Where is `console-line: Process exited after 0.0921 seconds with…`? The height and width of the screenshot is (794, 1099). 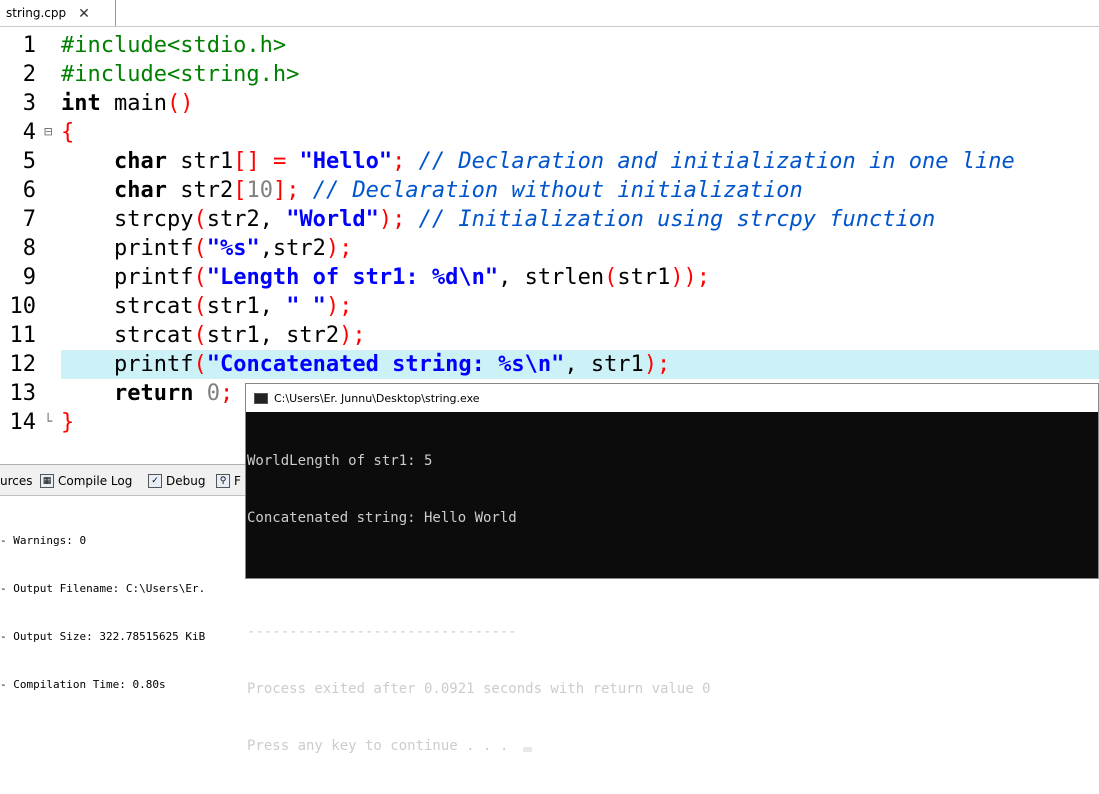 console-line: Process exited after 0.0921 seconds with… is located at coordinates (479, 689).